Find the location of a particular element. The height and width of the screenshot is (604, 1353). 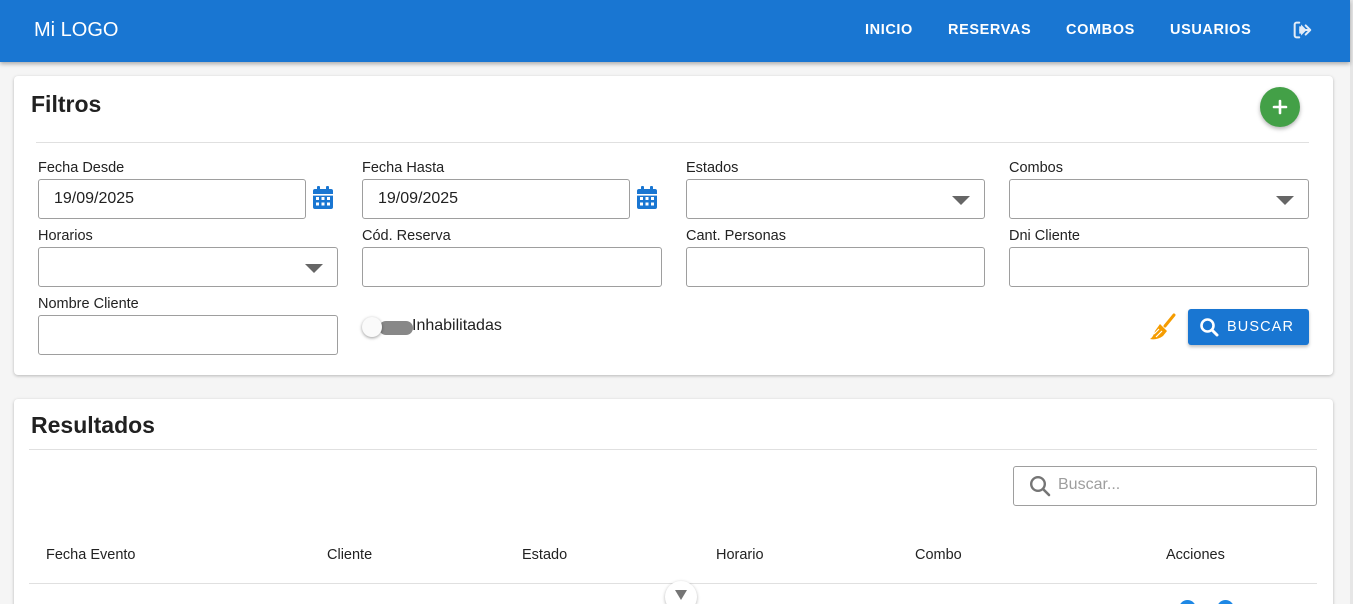

inhabilitadas-label: Inhabilitadas is located at coordinates (457, 325).